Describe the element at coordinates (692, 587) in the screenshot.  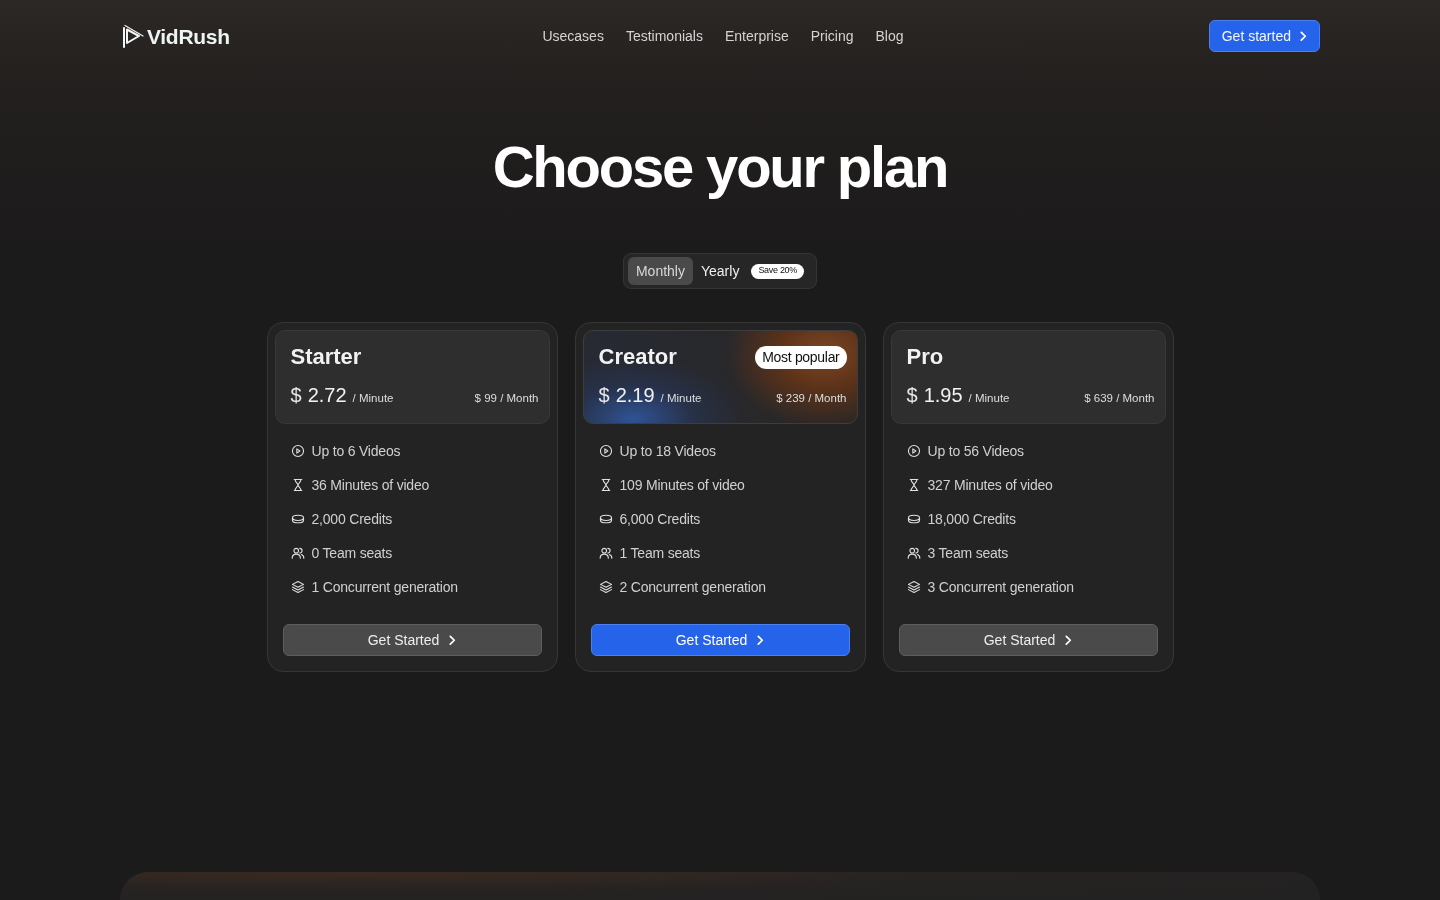
I see `feature-text: 2 Concurrent generation` at that location.